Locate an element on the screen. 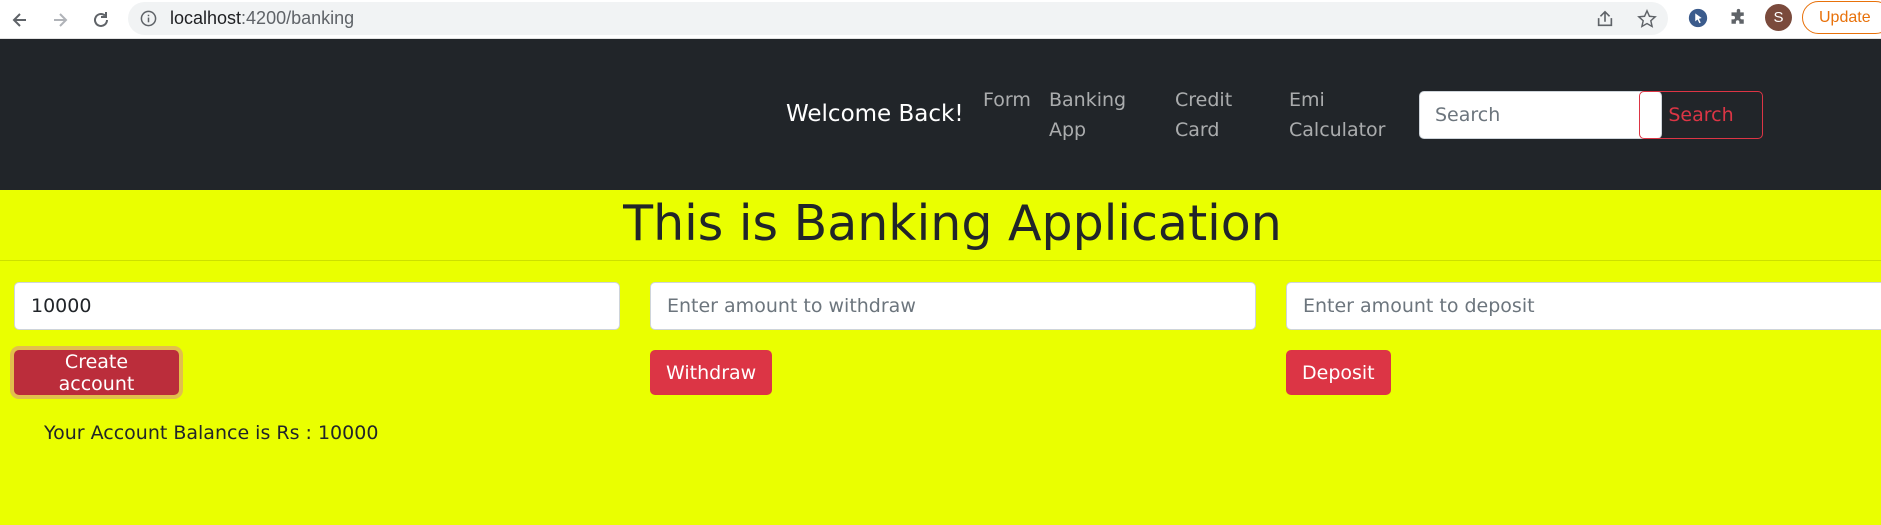  search-input is located at coordinates (1540, 115).